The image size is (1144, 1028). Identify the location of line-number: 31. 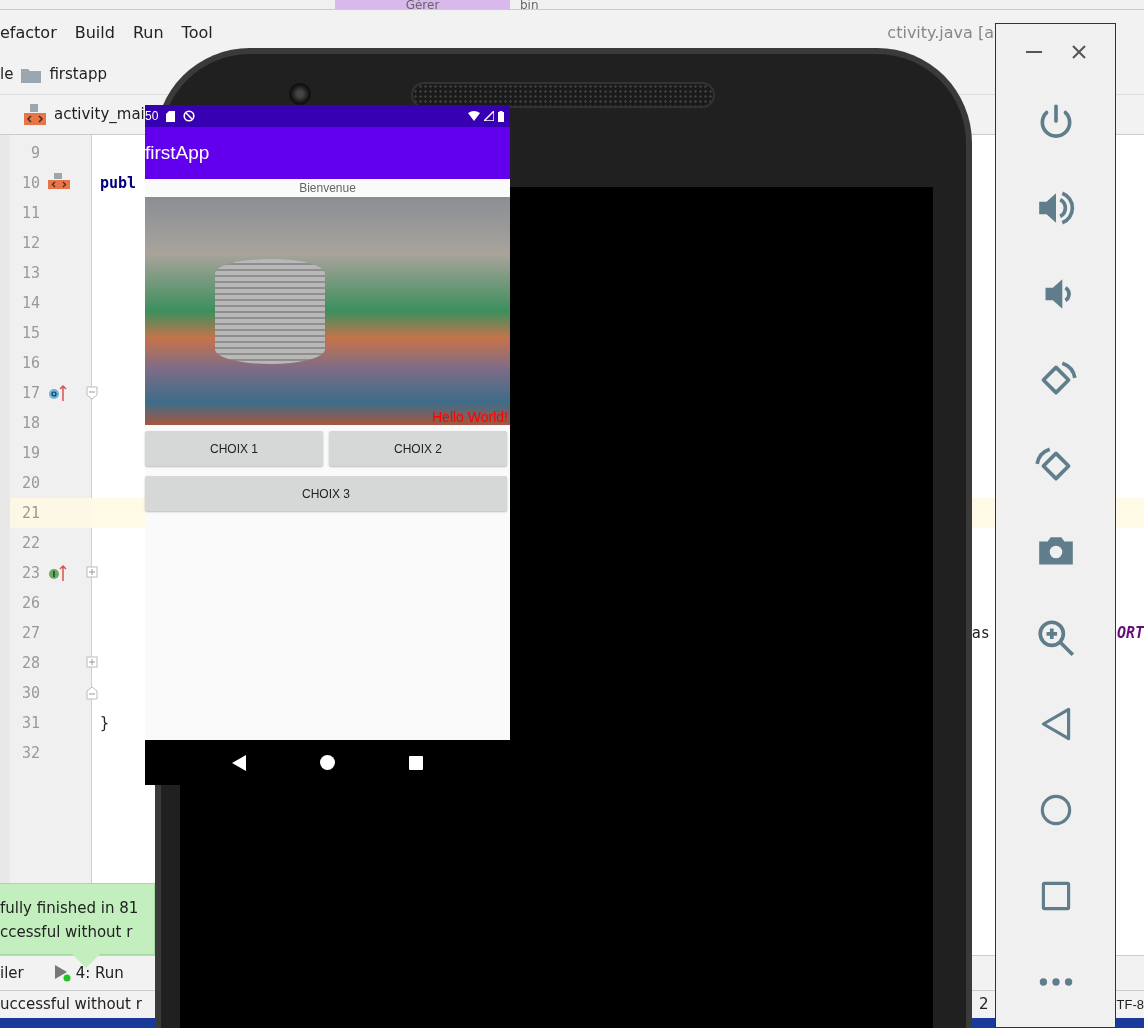
(30, 723).